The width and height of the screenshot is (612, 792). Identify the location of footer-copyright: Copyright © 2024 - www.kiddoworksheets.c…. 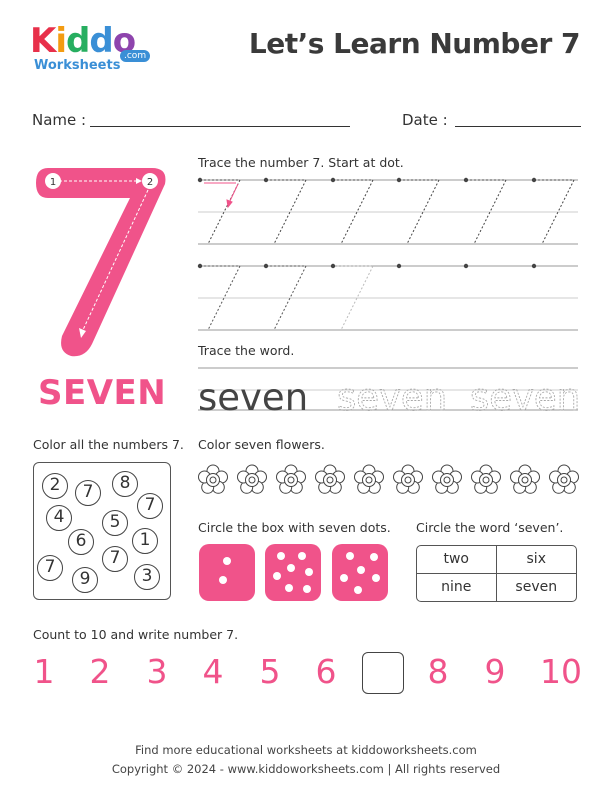
(306, 769).